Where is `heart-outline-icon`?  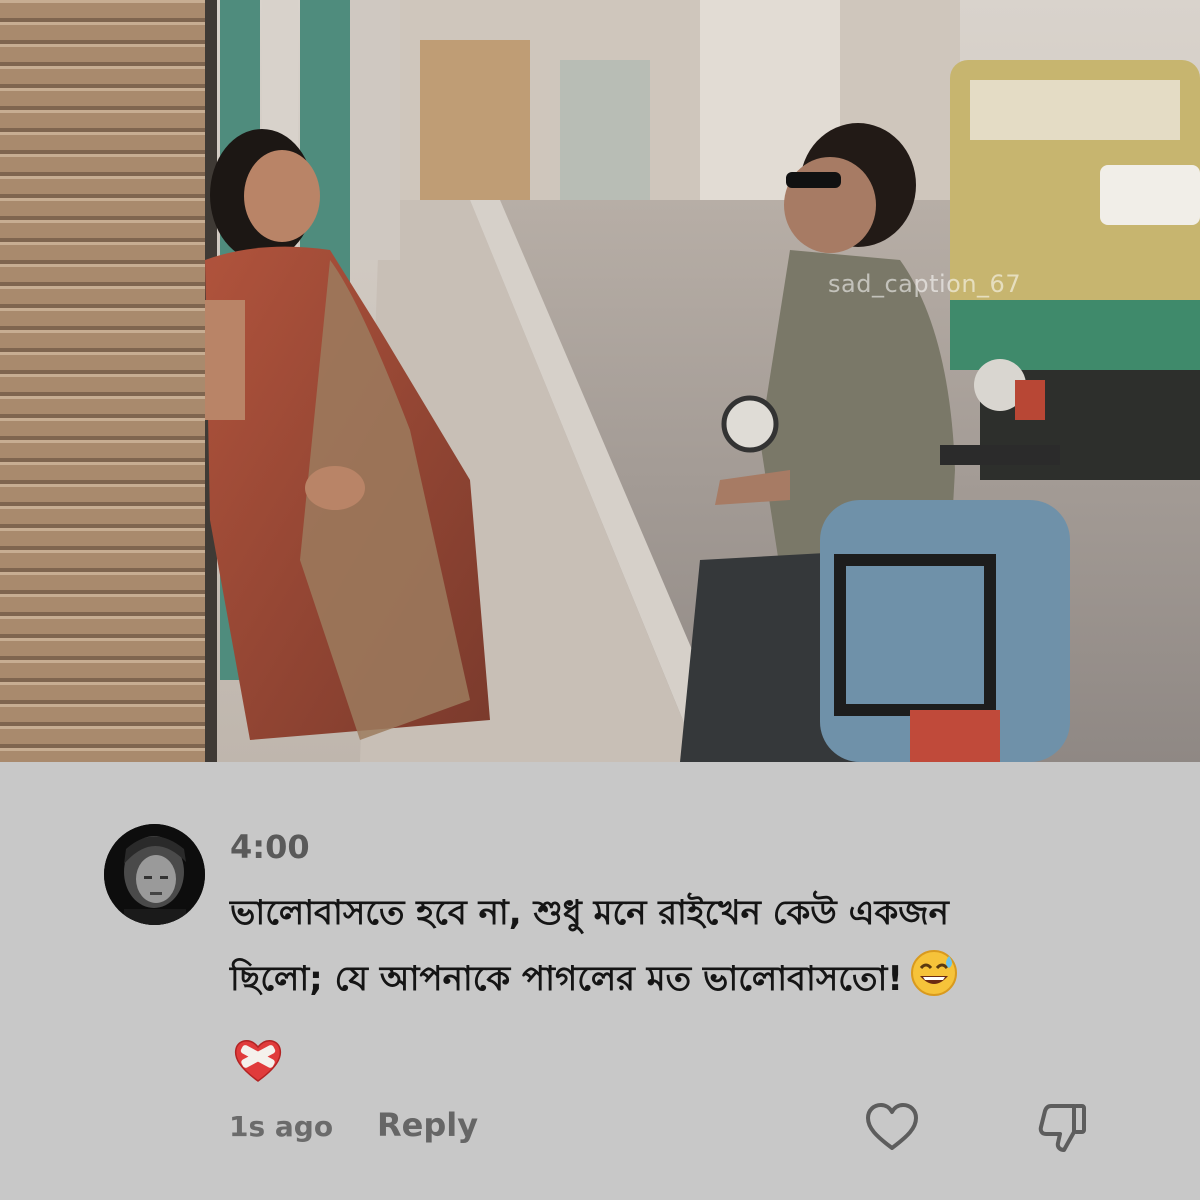
heart-outline-icon is located at coordinates (892, 1126).